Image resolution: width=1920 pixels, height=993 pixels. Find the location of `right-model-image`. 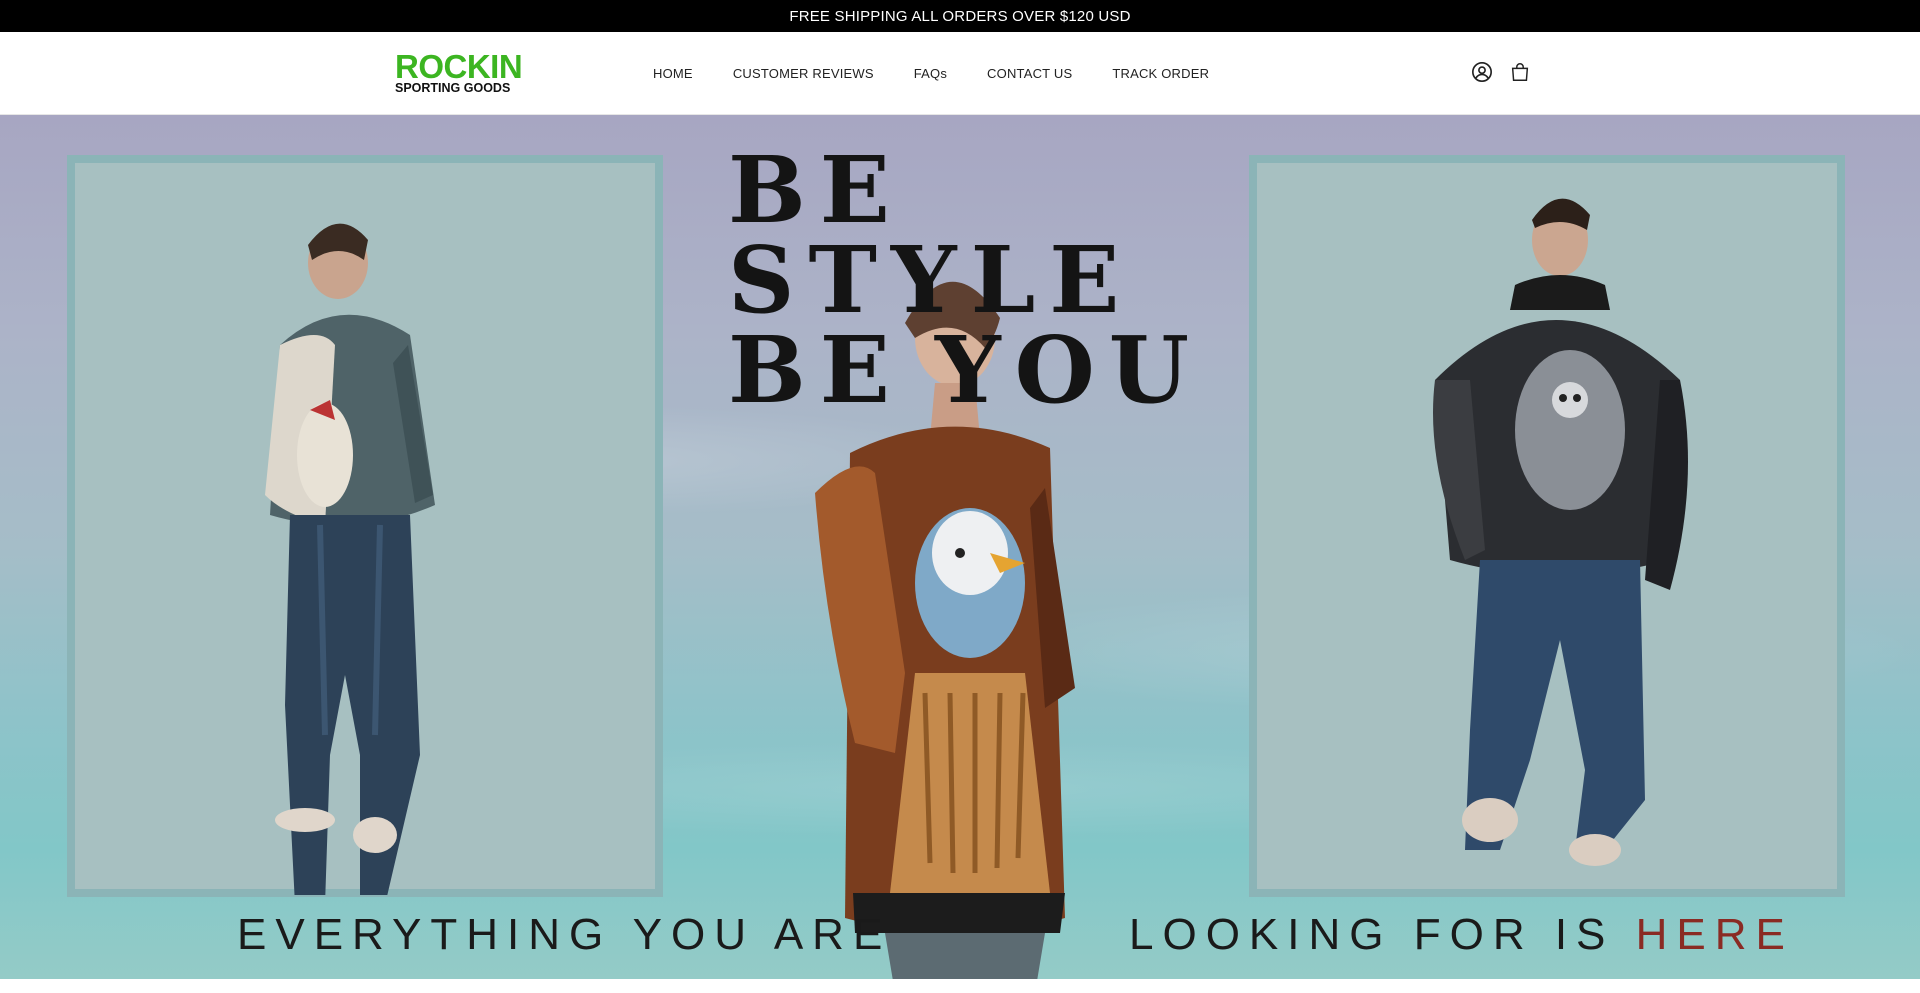

right-model-image is located at coordinates (1560, 540).